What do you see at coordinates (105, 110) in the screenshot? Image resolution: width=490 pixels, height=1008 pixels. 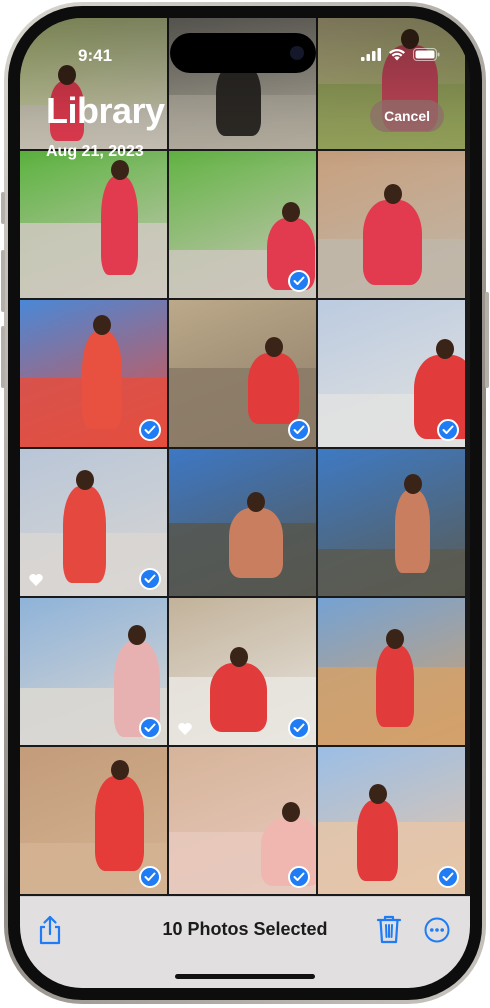 I see `page-title: Library` at bounding box center [105, 110].